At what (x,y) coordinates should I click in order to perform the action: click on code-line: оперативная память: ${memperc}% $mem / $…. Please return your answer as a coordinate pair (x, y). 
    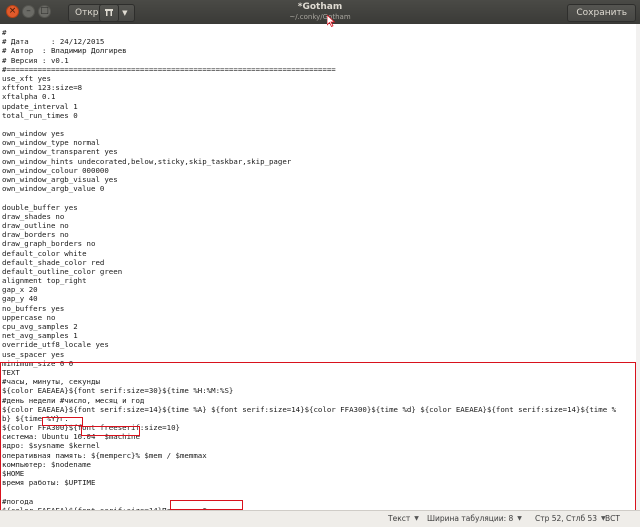
    Looking at the image, I should click on (309, 455).